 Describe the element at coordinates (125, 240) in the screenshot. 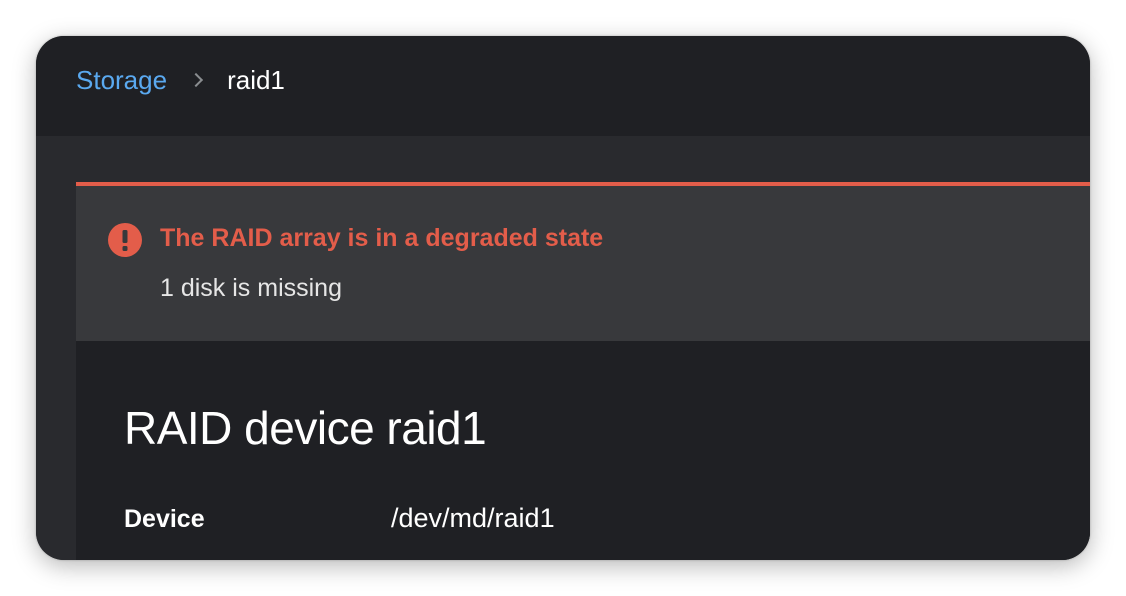

I see `exclamation-circle-icon` at that location.